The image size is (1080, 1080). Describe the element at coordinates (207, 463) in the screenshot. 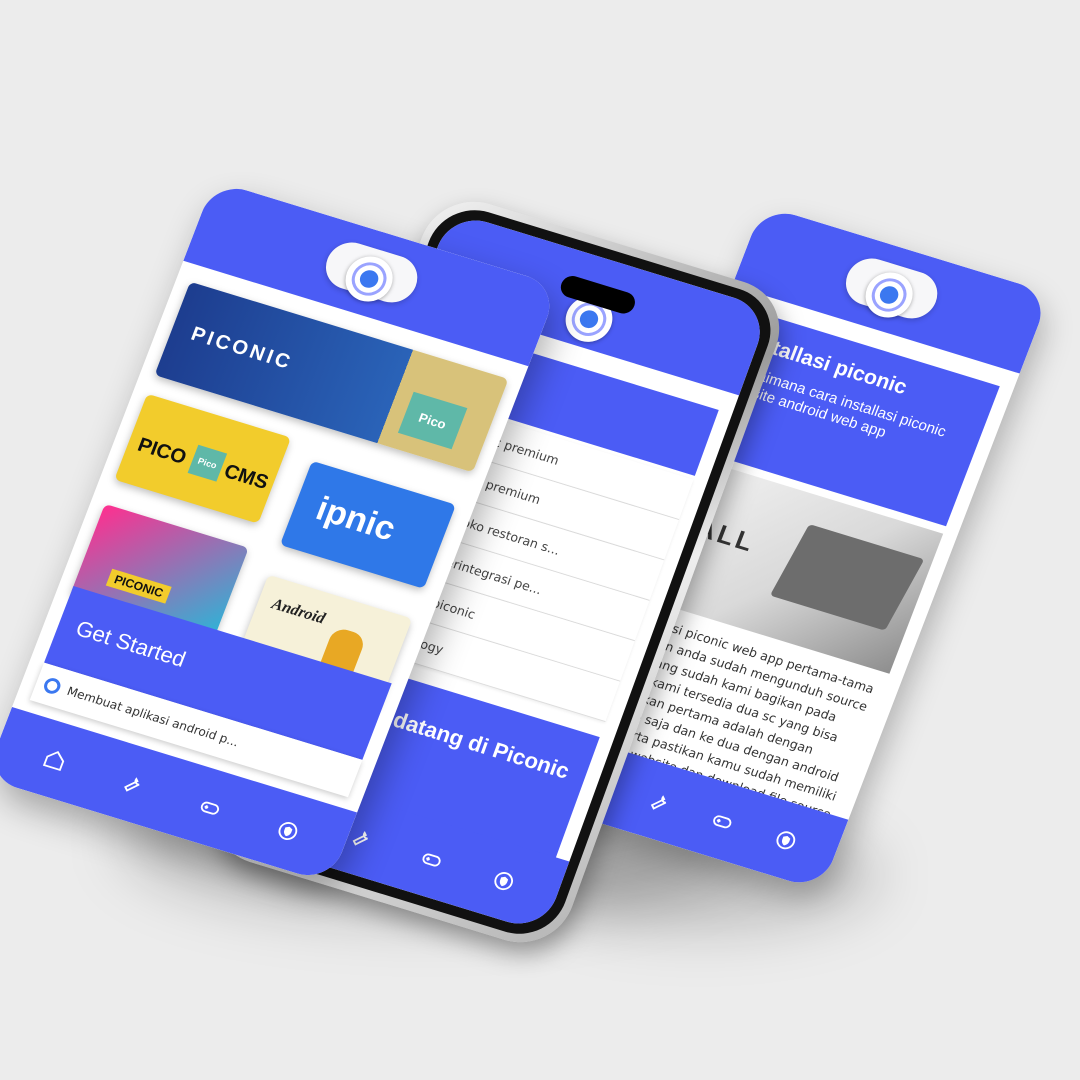

I see `thumb-badge: Pico` at that location.